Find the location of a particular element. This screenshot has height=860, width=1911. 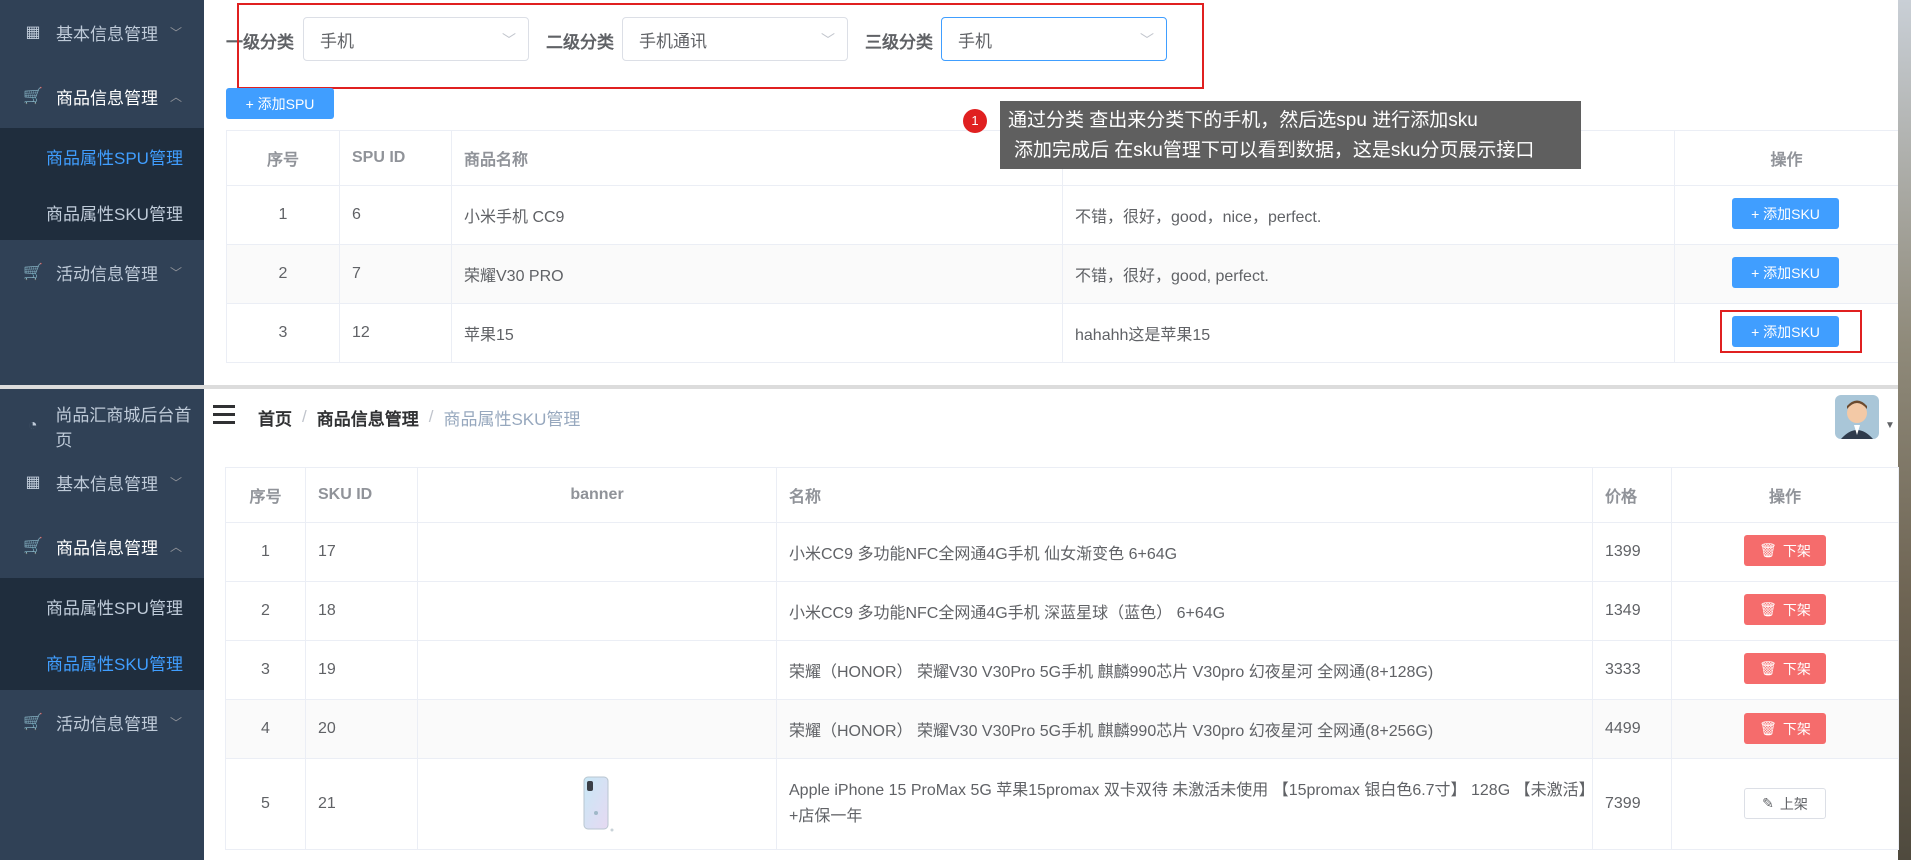

row-index: 4 is located at coordinates (265, 729).